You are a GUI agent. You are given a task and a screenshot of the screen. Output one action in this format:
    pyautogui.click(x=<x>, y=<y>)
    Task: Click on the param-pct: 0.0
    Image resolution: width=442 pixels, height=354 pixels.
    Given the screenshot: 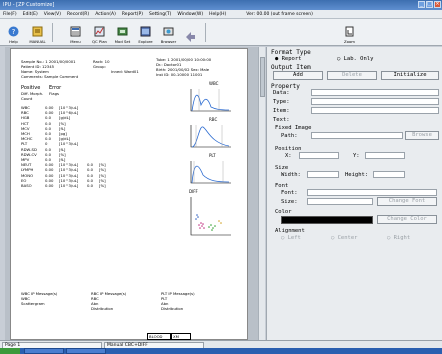 What is the action you would take?
    pyautogui.click(x=90, y=185)
    